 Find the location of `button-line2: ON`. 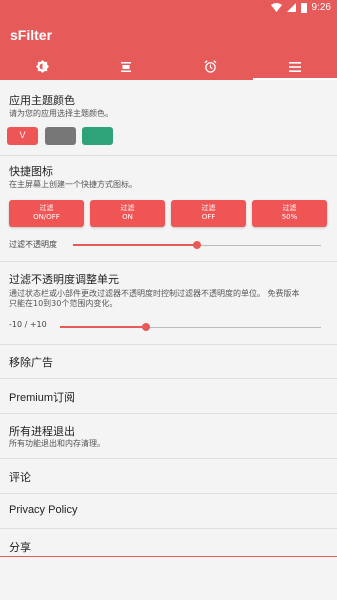

button-line2: ON is located at coordinates (127, 217).